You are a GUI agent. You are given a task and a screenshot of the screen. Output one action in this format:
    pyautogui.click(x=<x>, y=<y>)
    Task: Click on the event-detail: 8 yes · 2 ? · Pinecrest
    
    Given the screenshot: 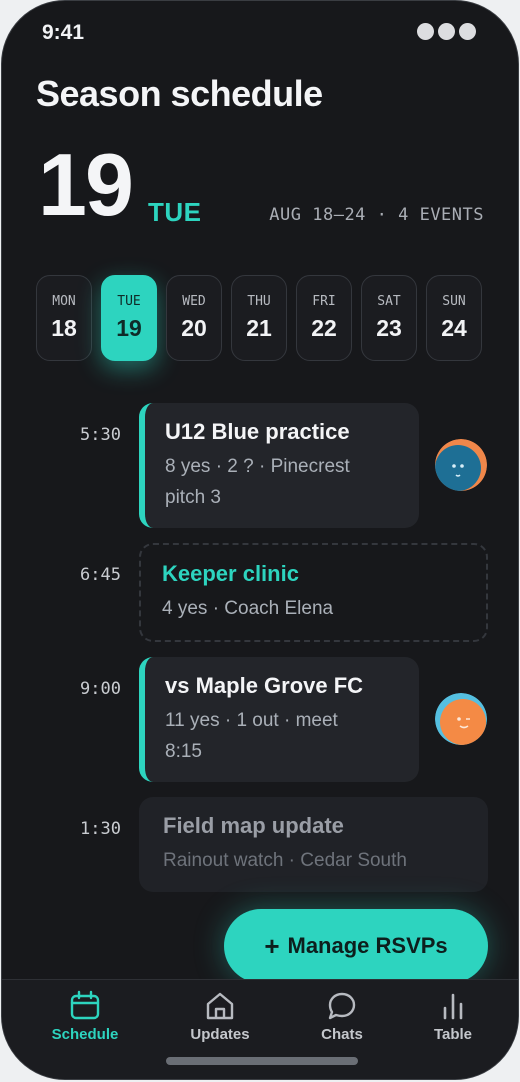 What is the action you would take?
    pyautogui.click(x=257, y=466)
    